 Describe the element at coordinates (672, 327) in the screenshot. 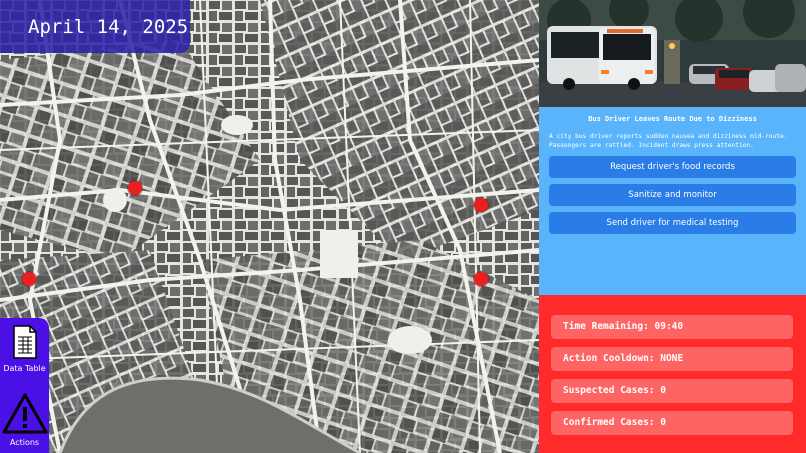

I see `time-remaining: Time Remaining: 09:40` at that location.